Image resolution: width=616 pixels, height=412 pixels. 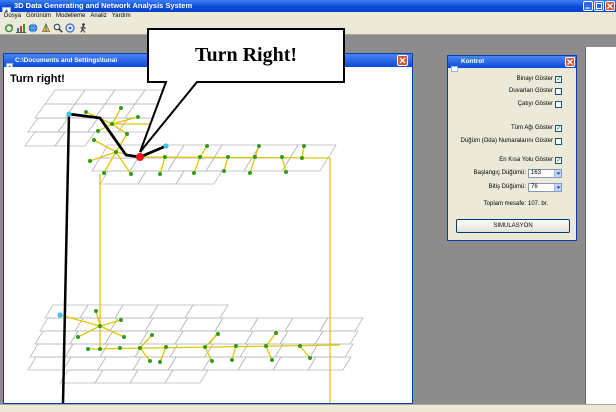 What do you see at coordinates (545, 173) in the screenshot?
I see `start-node-select: 163` at bounding box center [545, 173].